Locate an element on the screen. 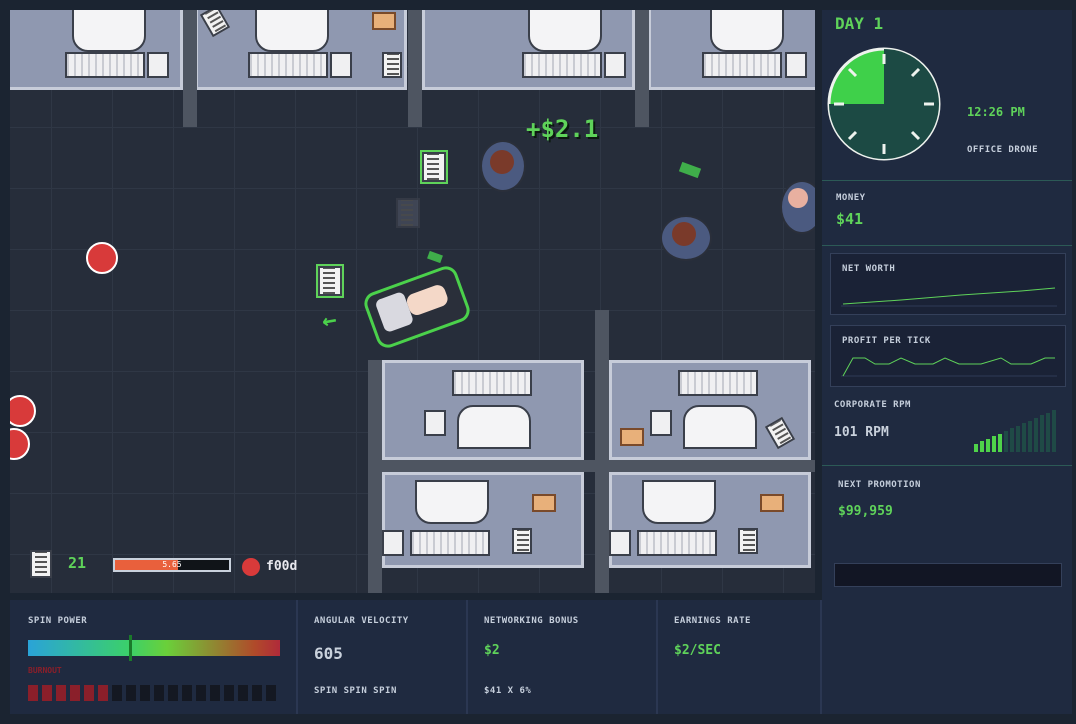 Image resolution: width=1076 pixels, height=724 pixels. burnout-meter is located at coordinates (158, 693).